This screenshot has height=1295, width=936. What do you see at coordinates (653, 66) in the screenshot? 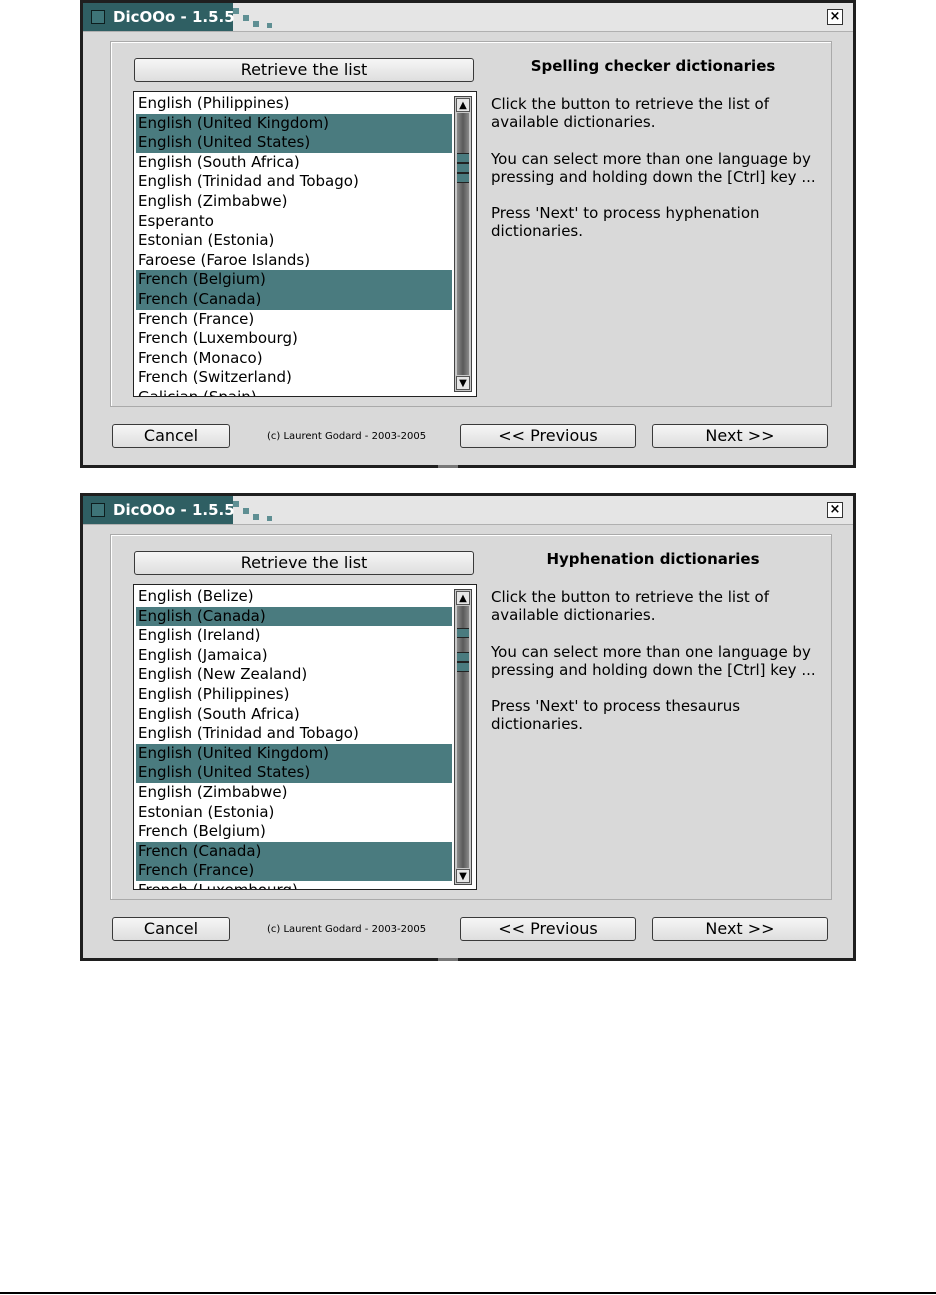
I see `section-title: Spelling checker dictionaries` at bounding box center [653, 66].